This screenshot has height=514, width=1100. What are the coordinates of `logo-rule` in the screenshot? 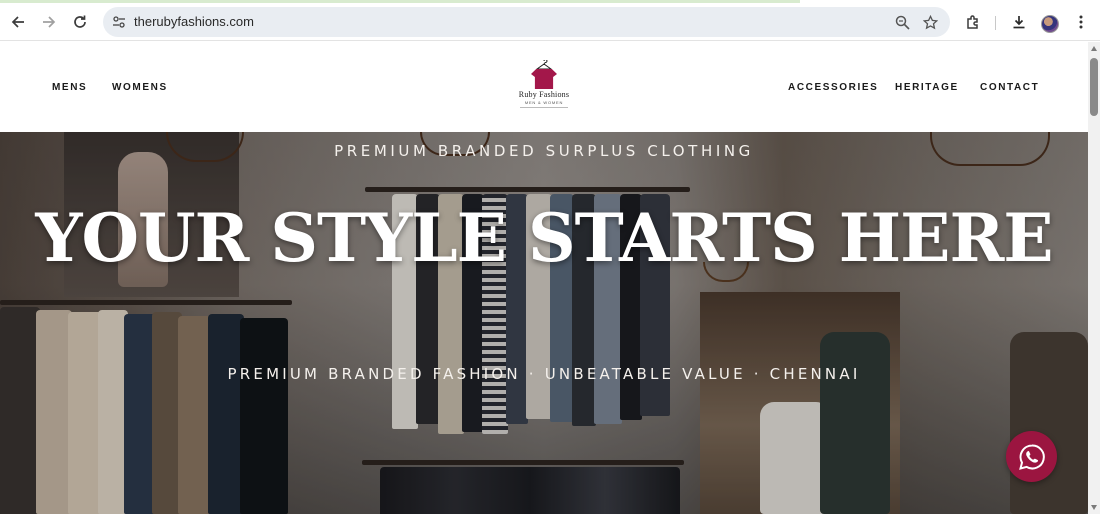 It's located at (544, 107).